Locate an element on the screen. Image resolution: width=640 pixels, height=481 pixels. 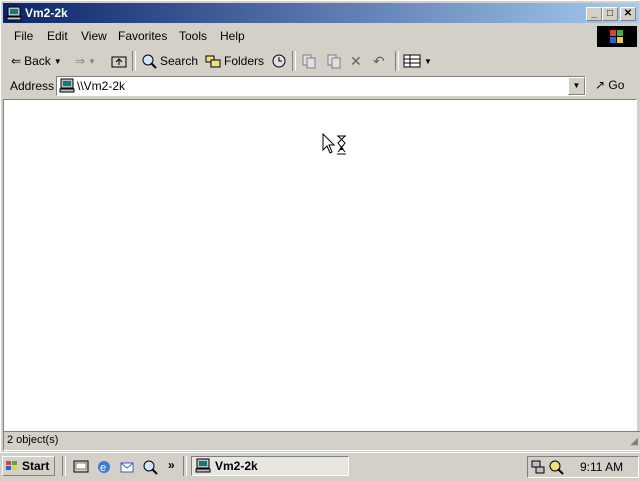
back-button: ⇐ Back ▼ is located at coordinates (36, 61).